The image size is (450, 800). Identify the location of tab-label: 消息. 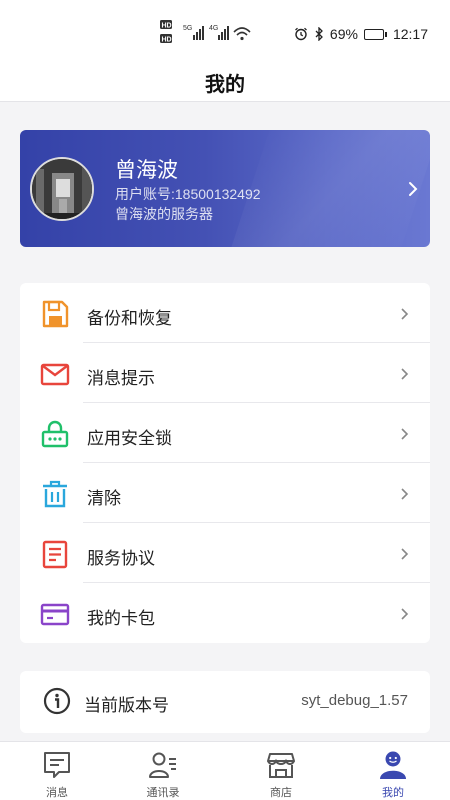
(57, 793).